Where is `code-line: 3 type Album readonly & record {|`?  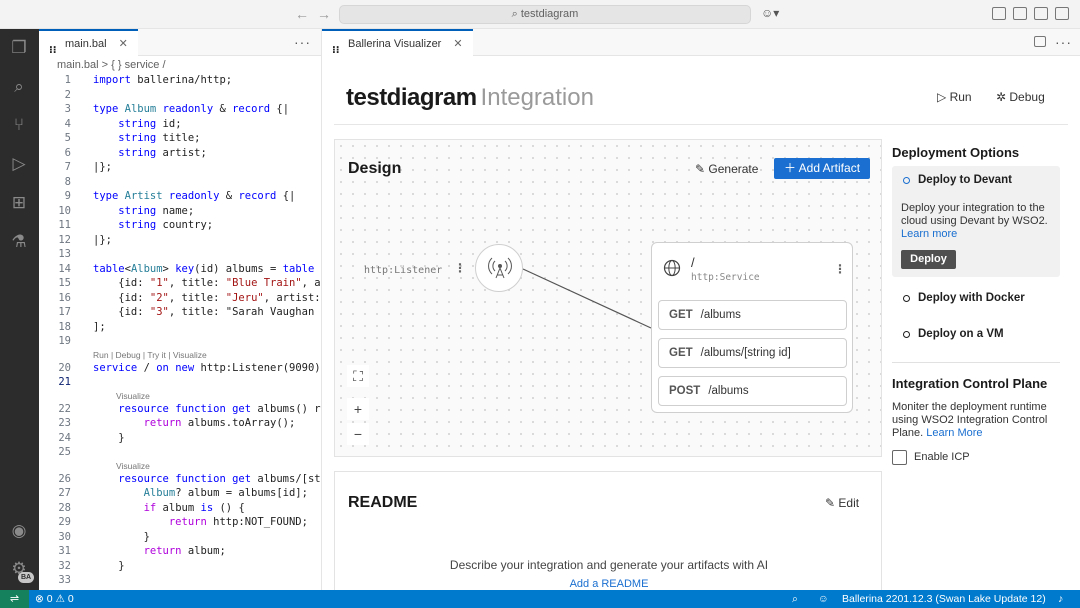 code-line: 3 type Album readonly & record {| is located at coordinates (180, 109).